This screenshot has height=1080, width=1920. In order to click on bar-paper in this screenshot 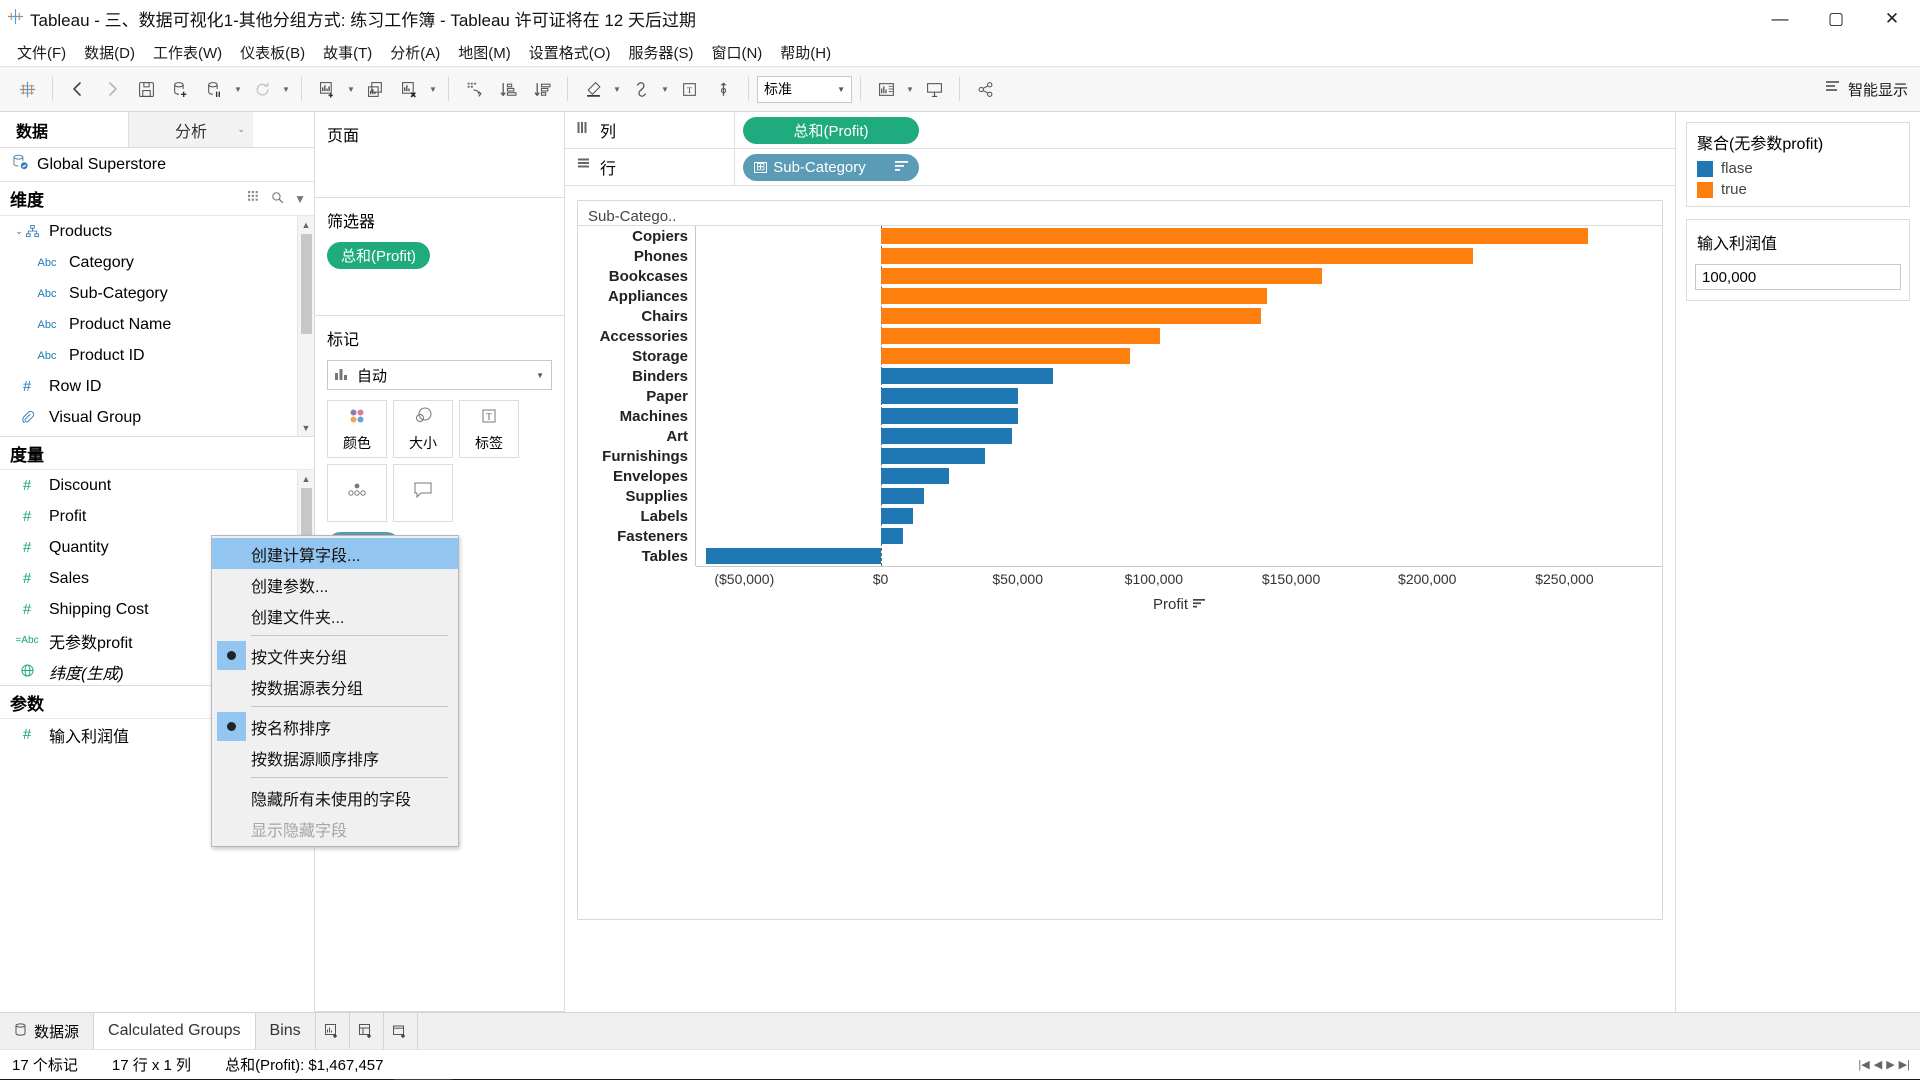, I will do `click(949, 396)`.